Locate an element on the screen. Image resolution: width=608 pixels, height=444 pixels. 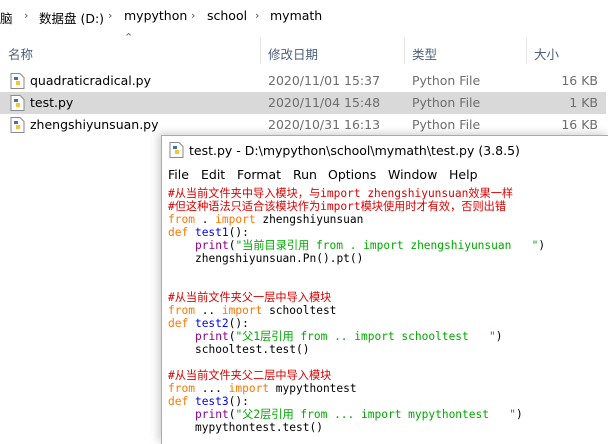
menu-options: Options is located at coordinates (352, 174).